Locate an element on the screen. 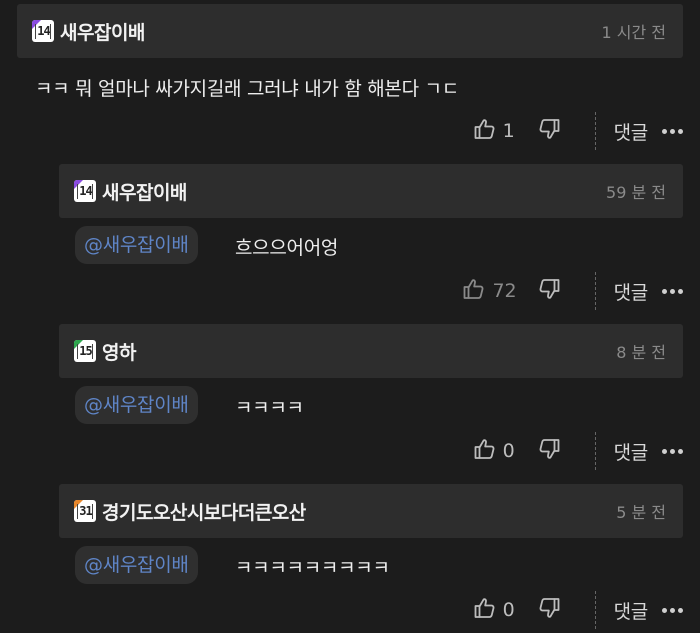  level-badge: 15 is located at coordinates (85, 351).